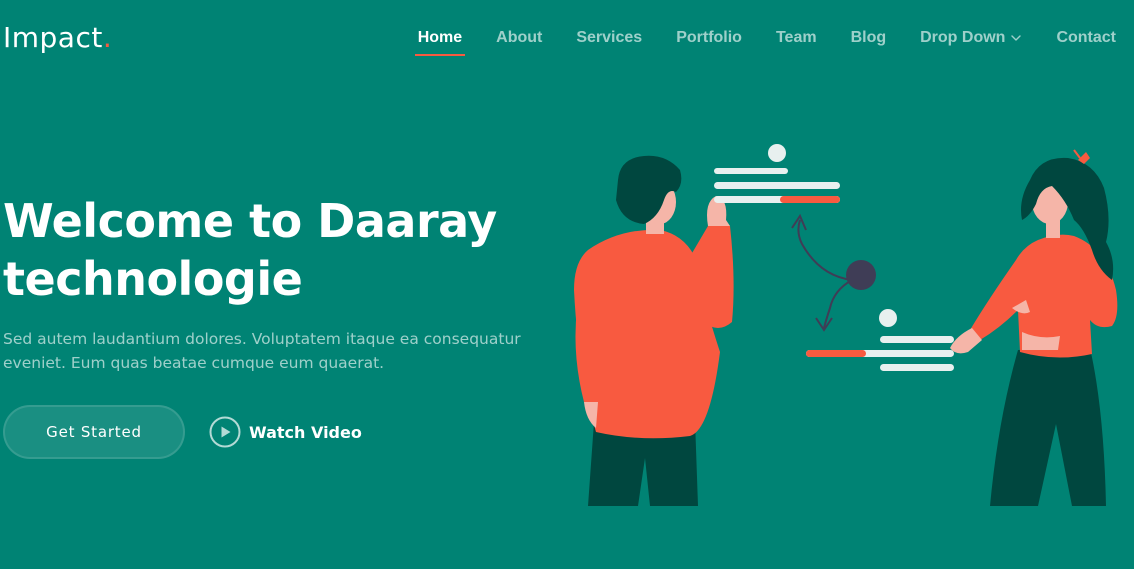 This screenshot has height=569, width=1134. I want to click on nav-item-services: Services, so click(609, 38).